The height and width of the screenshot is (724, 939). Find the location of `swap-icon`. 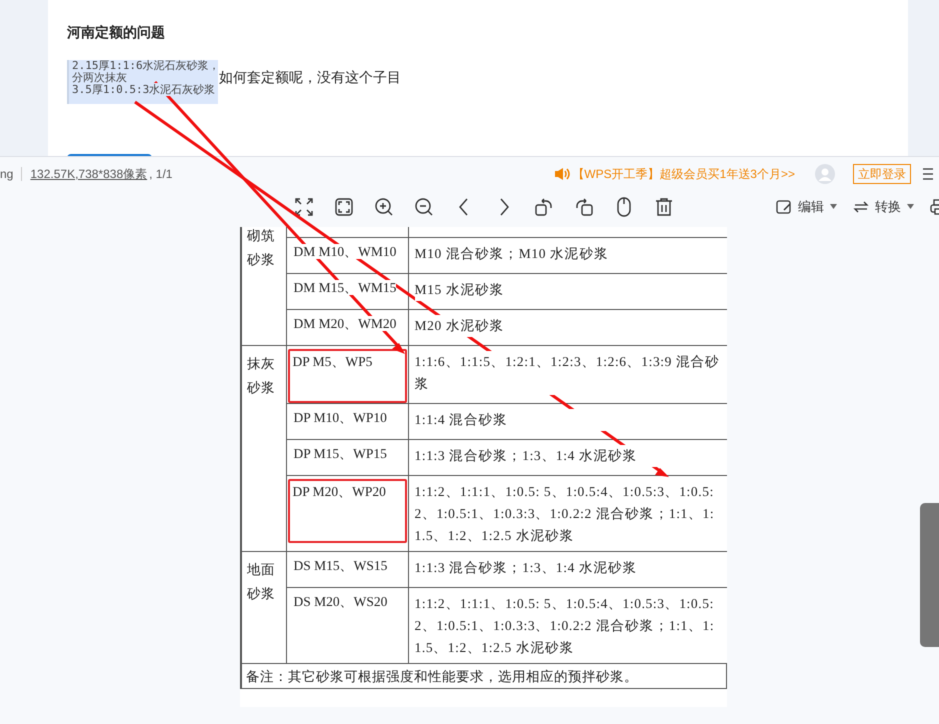

swap-icon is located at coordinates (861, 206).